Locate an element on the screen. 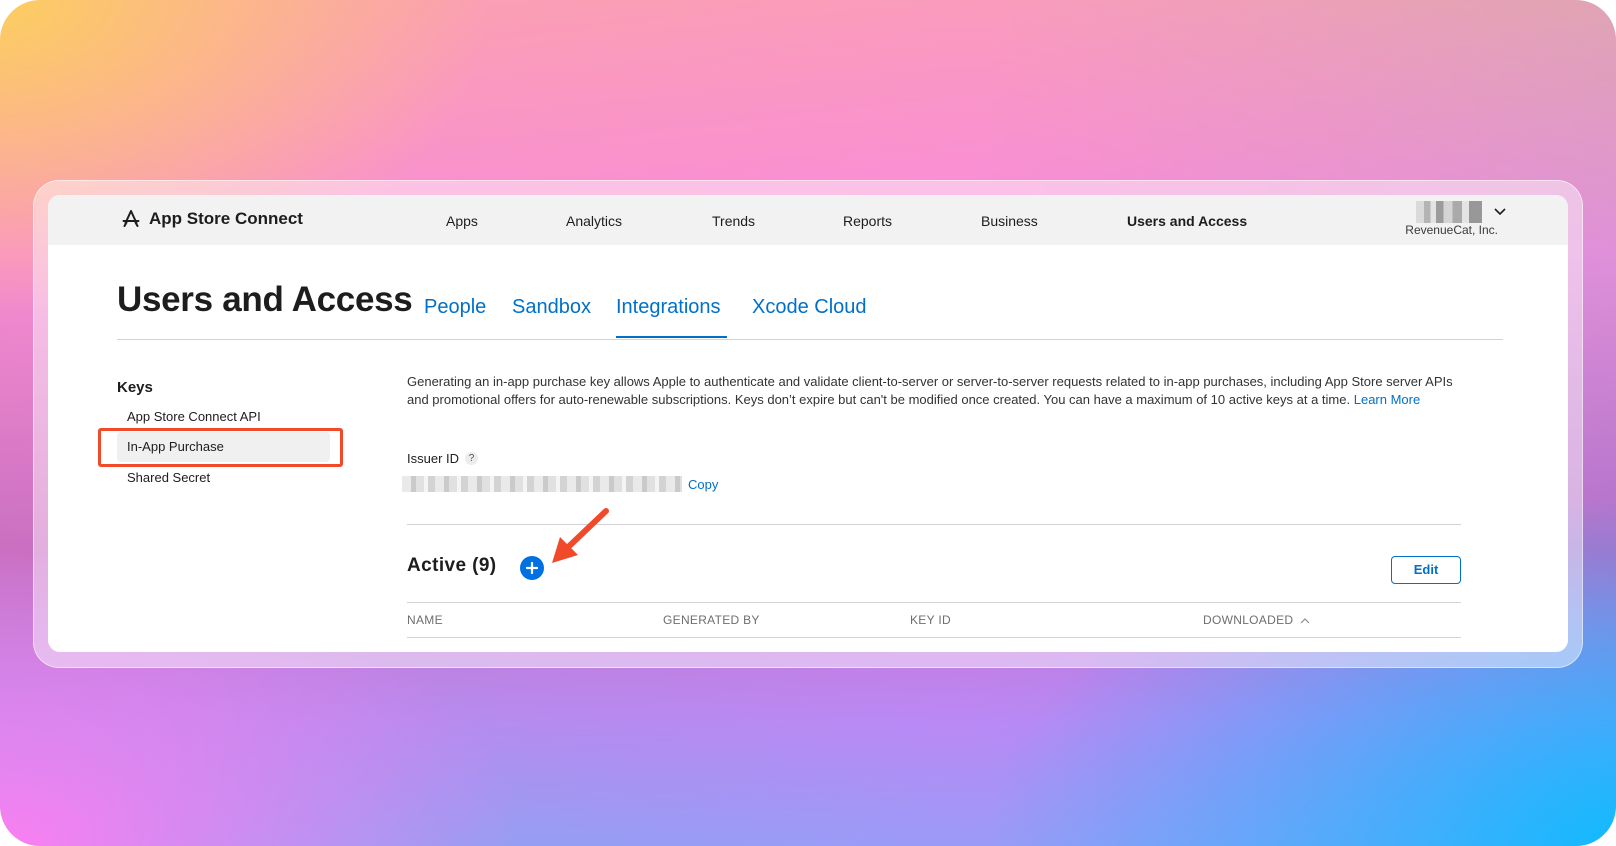 The height and width of the screenshot is (846, 1616). plus-icon is located at coordinates (532, 568).